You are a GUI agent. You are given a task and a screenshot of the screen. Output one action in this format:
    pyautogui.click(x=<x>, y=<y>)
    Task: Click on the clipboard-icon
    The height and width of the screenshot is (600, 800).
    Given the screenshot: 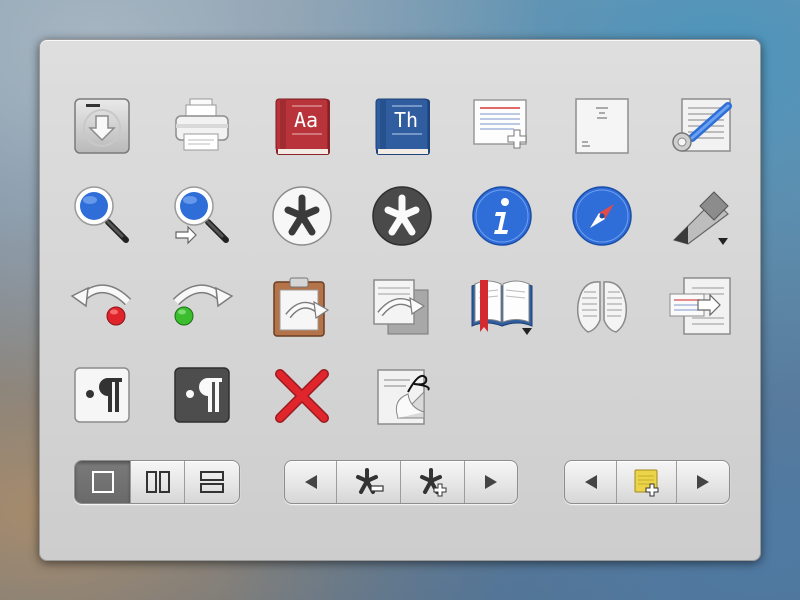 What is the action you would take?
    pyautogui.click(x=302, y=306)
    